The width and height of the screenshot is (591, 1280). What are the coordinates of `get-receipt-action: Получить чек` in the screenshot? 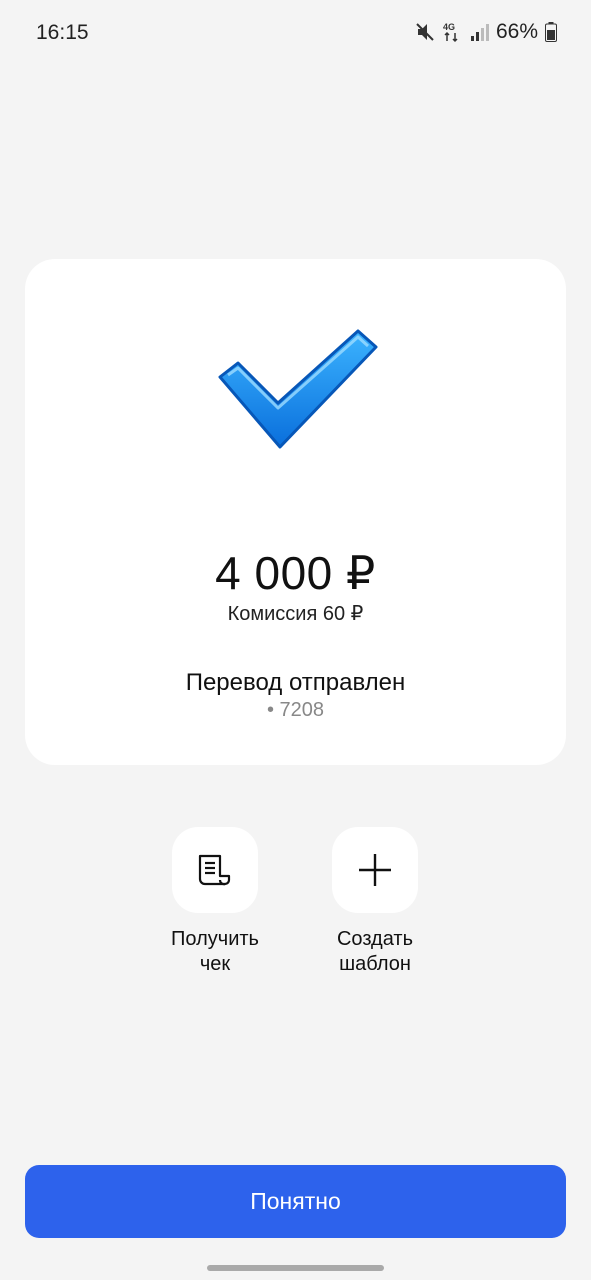 It's located at (215, 902).